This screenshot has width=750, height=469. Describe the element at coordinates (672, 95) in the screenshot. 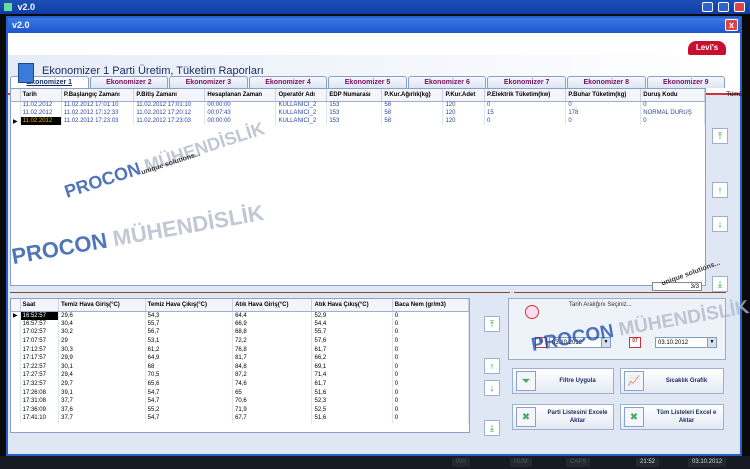

I see `column-header: Duruş Kodu` at that location.